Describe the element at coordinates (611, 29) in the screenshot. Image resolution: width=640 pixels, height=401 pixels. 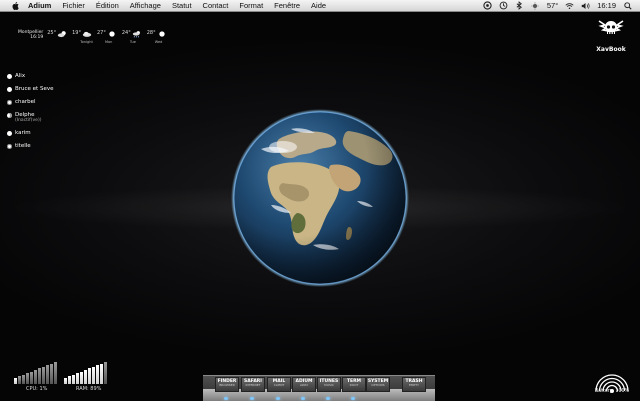
I see `skull-wings-icon` at that location.